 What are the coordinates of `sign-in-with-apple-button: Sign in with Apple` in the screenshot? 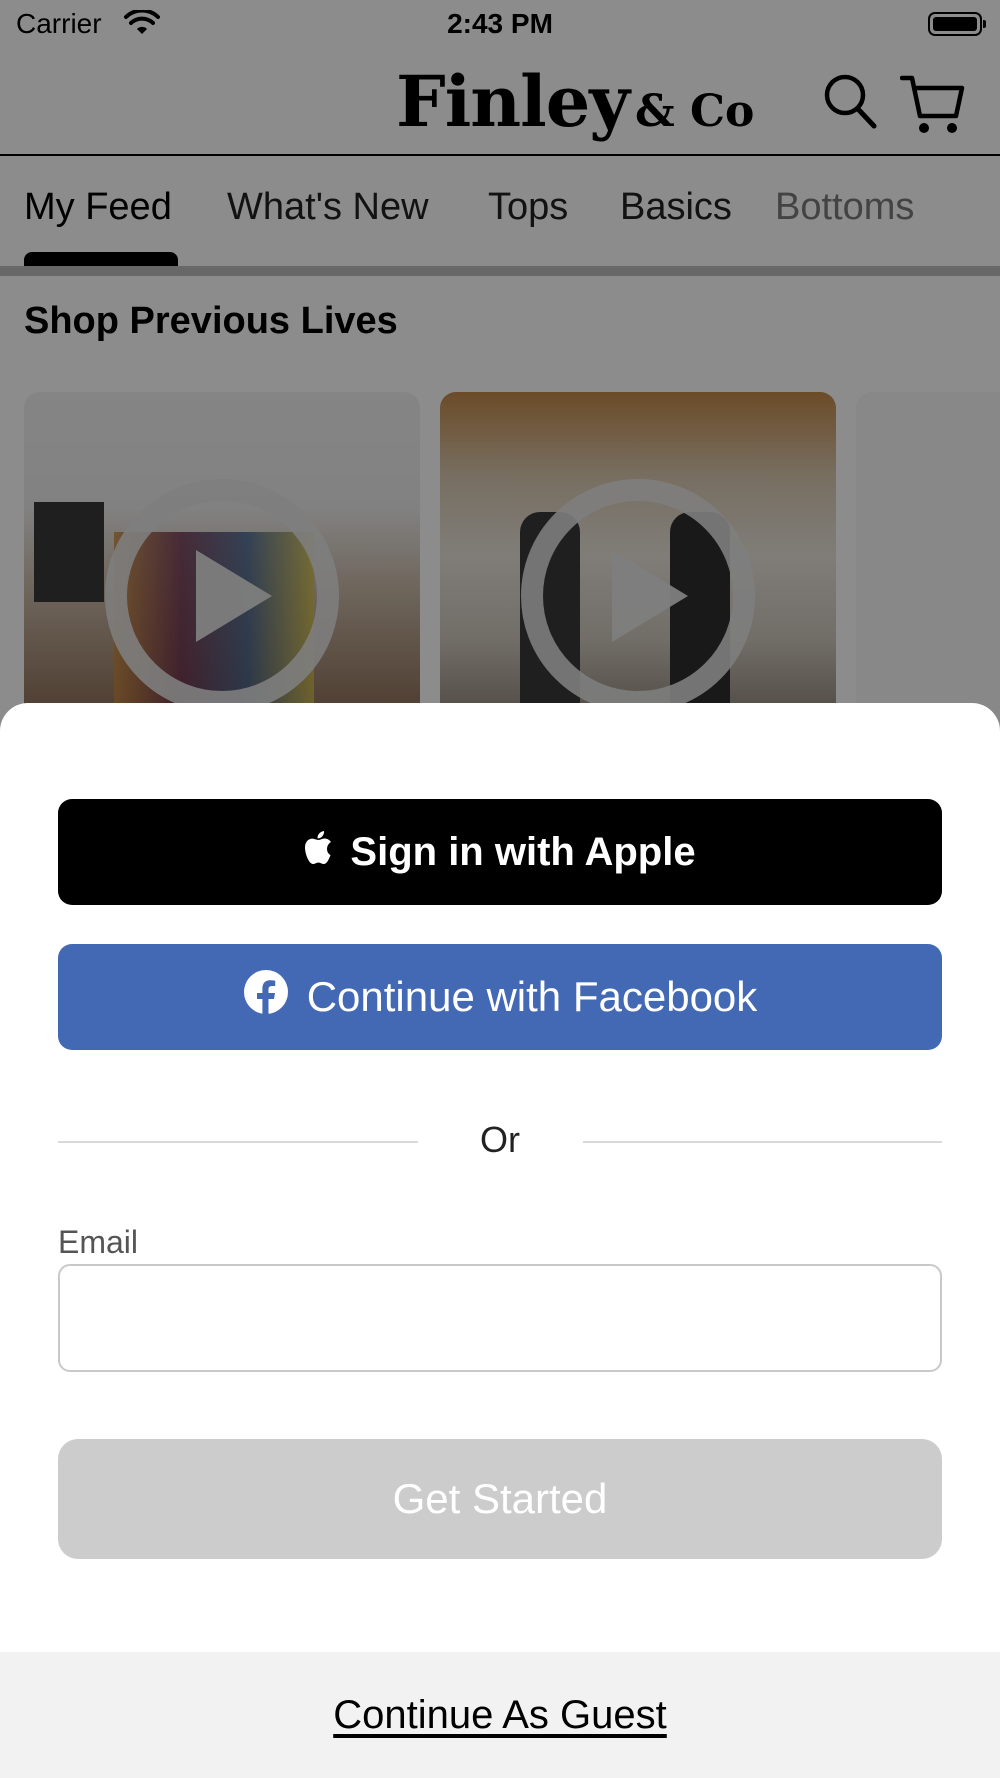 It's located at (500, 852).